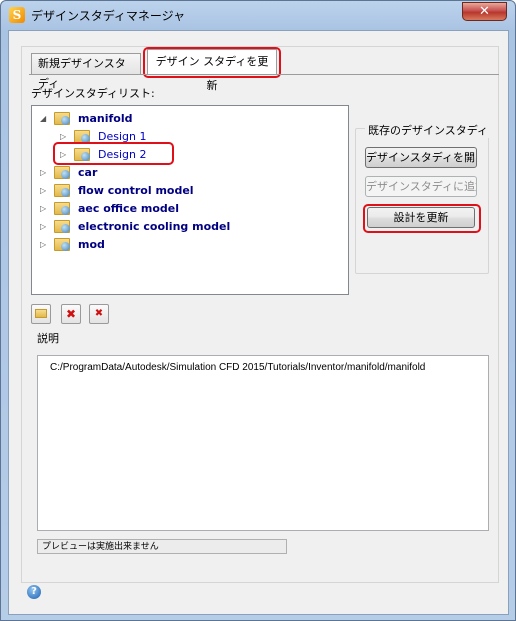 The width and height of the screenshot is (516, 621). What do you see at coordinates (484, 11) in the screenshot?
I see `close-button: ✕` at bounding box center [484, 11].